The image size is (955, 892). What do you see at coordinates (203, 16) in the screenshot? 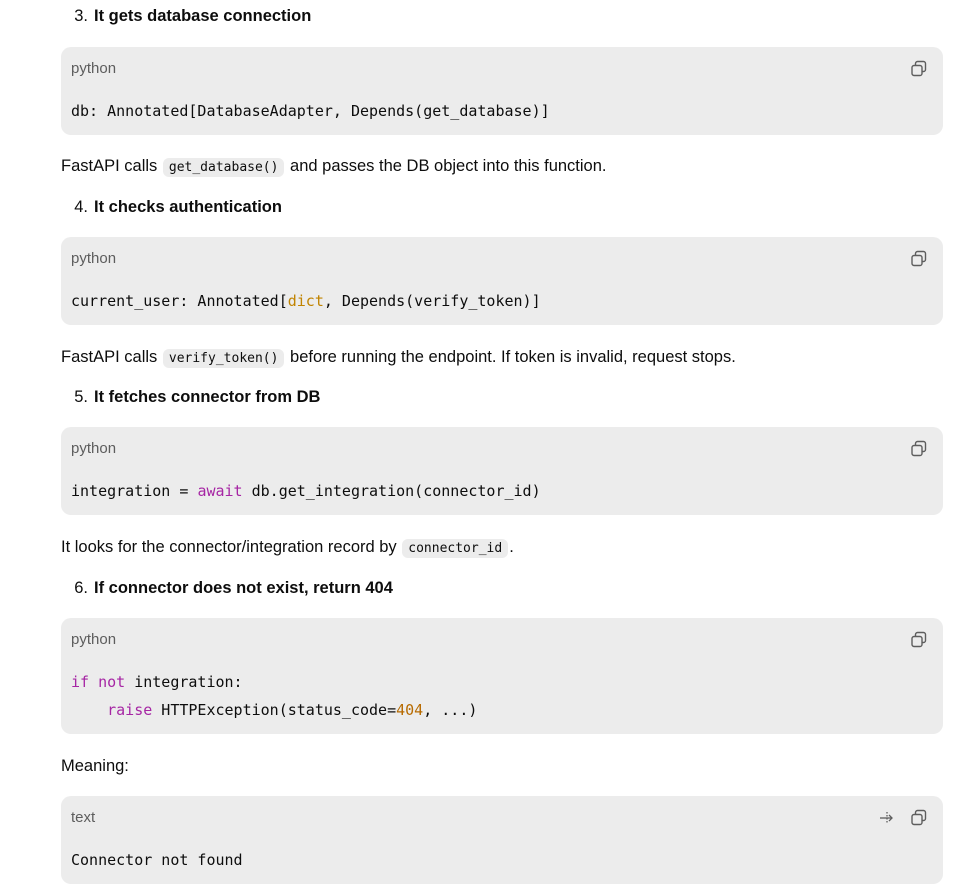
I see `step-title: It gets database connection` at bounding box center [203, 16].